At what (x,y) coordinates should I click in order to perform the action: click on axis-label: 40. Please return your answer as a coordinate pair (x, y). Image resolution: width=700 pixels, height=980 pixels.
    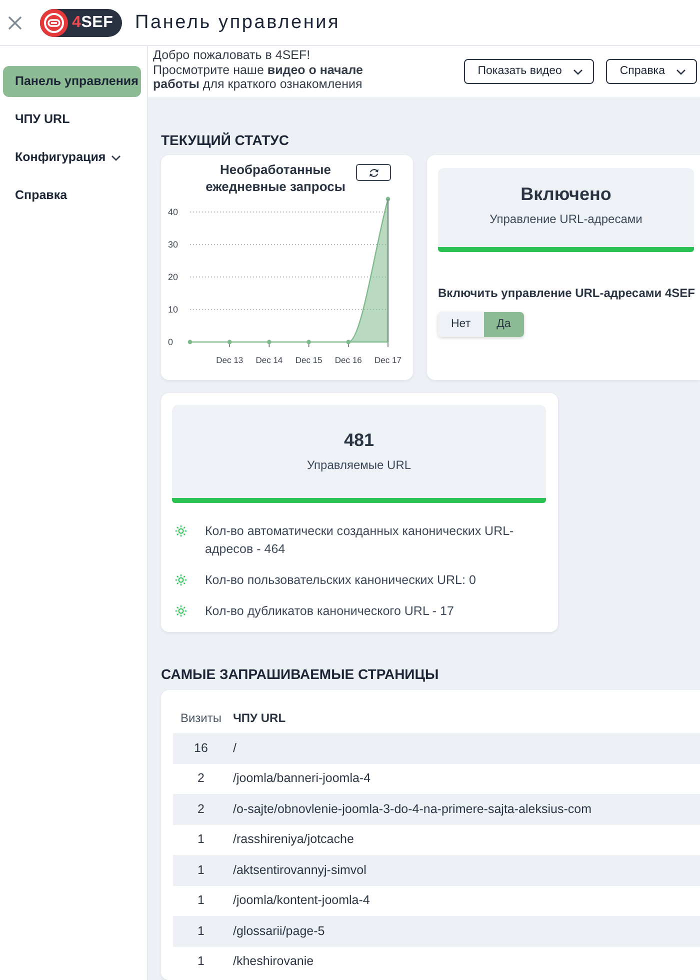
    Looking at the image, I should click on (173, 212).